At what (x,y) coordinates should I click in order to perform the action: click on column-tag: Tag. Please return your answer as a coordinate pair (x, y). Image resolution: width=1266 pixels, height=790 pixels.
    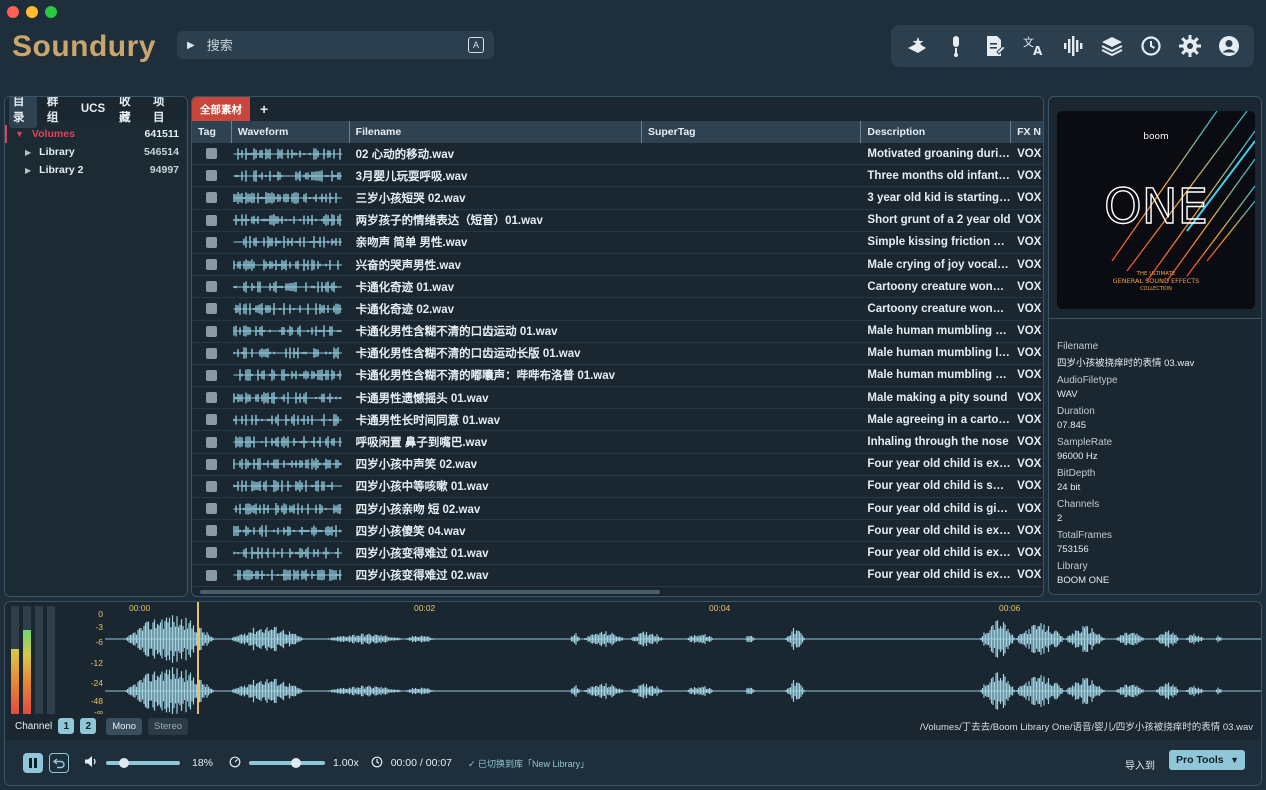
    Looking at the image, I should click on (212, 132).